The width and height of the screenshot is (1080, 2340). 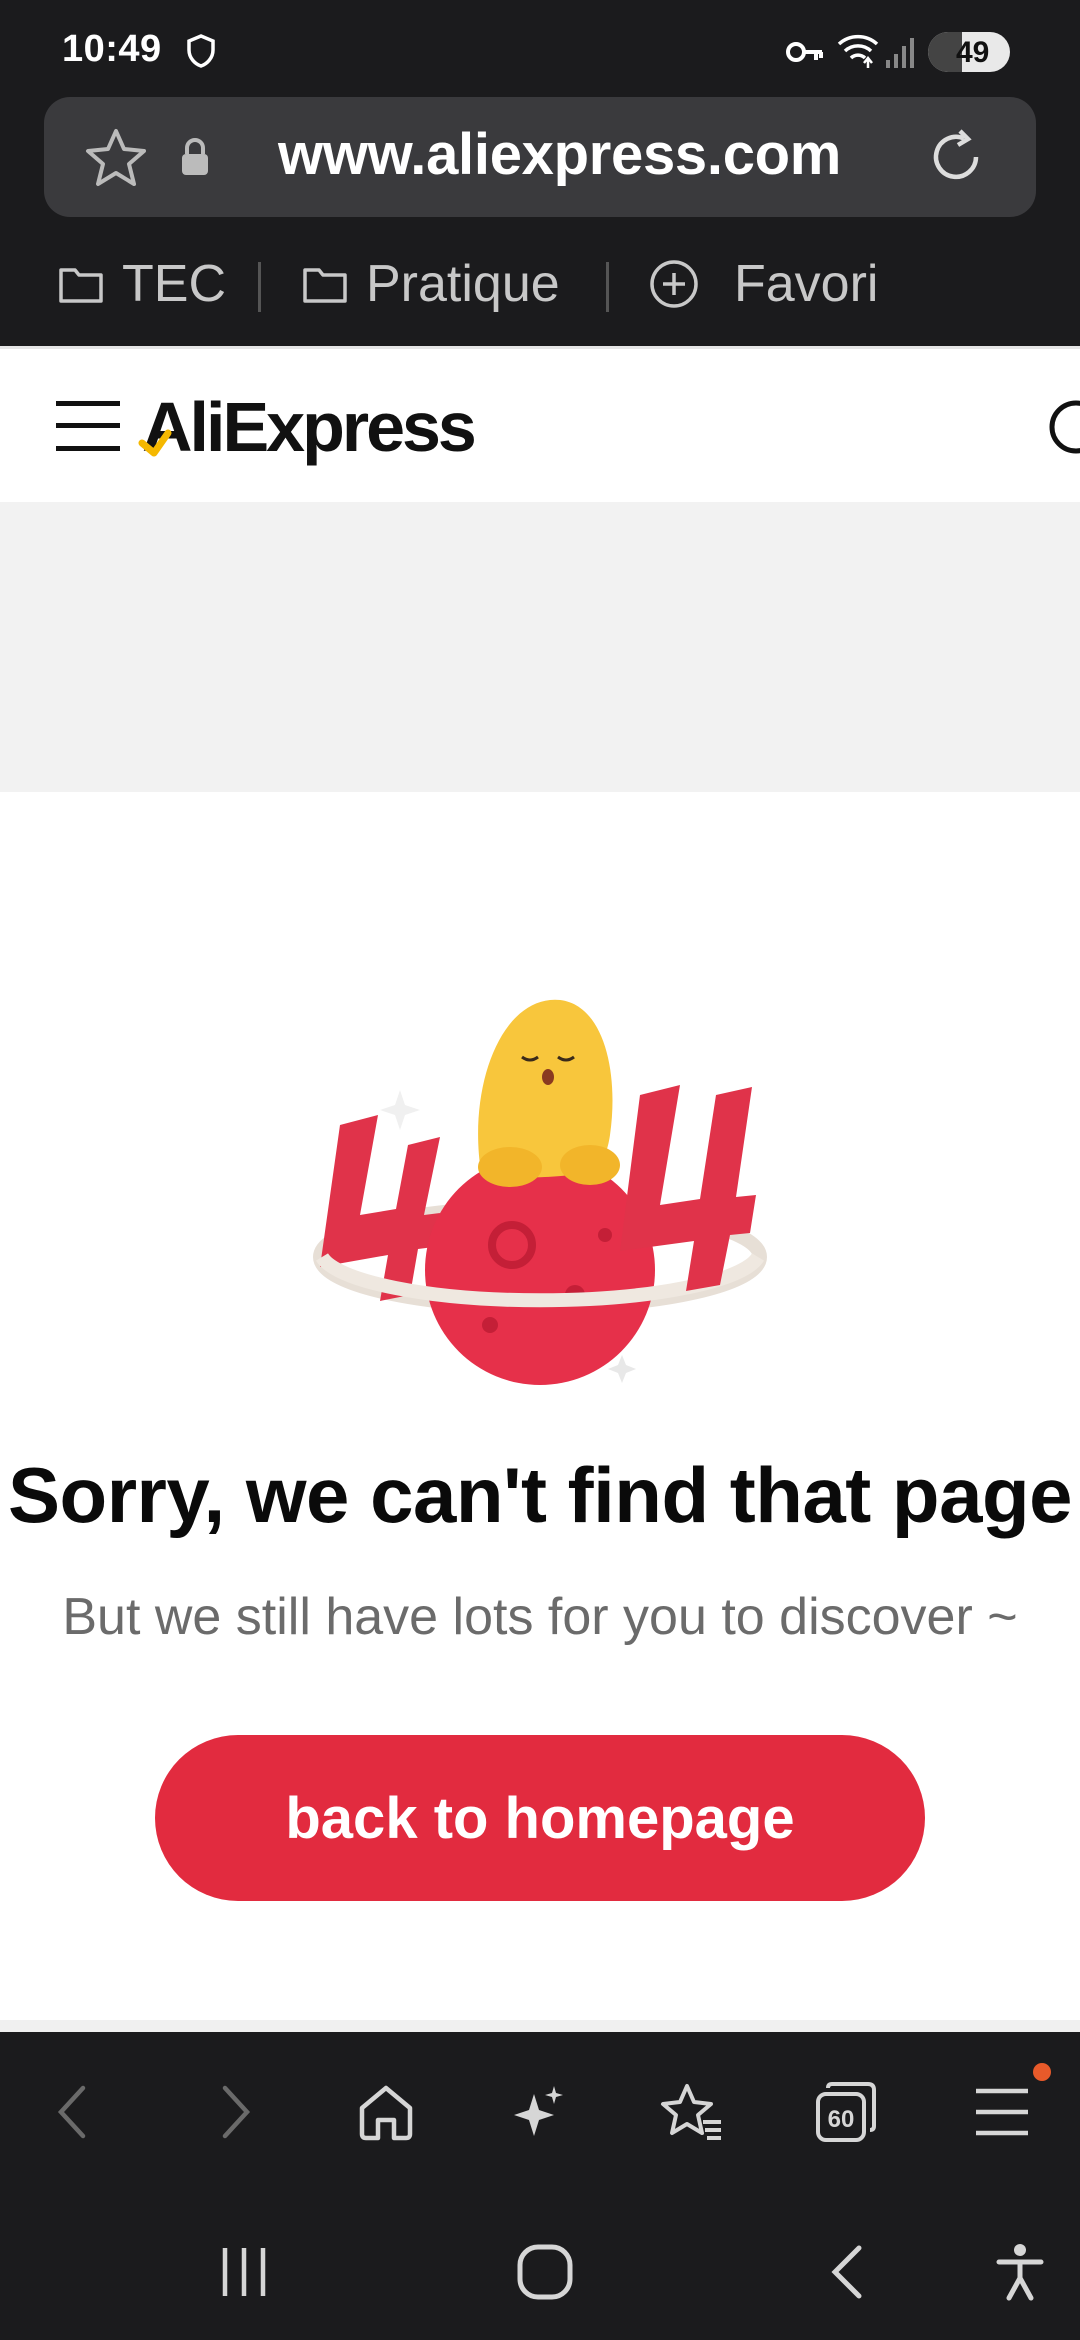 What do you see at coordinates (88, 426) in the screenshot?
I see `hamburger-menu-icon` at bounding box center [88, 426].